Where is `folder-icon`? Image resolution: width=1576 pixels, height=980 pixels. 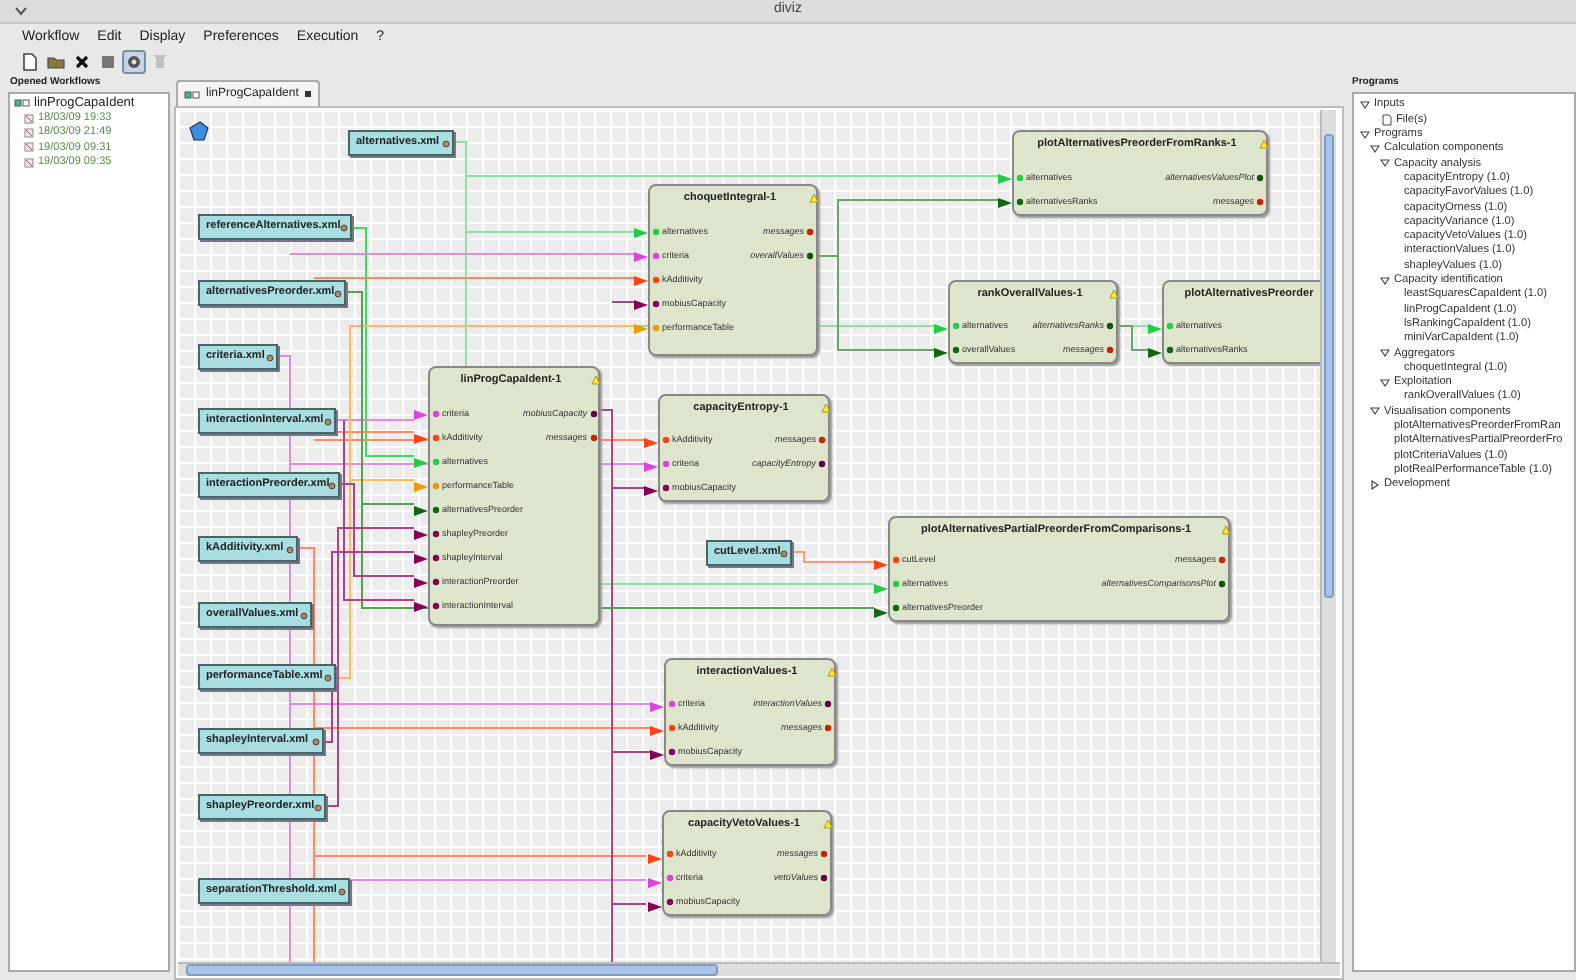 folder-icon is located at coordinates (56, 61).